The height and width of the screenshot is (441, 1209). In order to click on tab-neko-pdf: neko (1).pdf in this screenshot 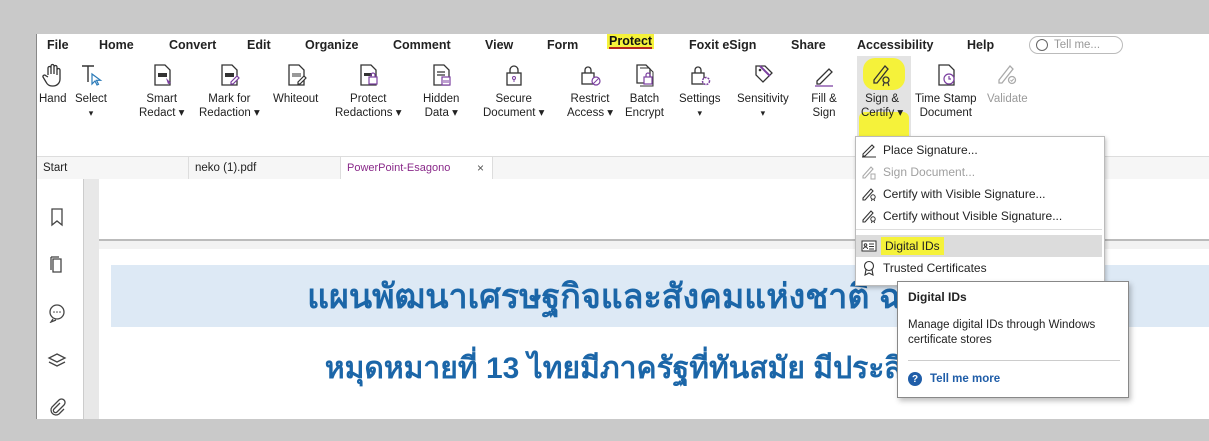, I will do `click(265, 168)`.